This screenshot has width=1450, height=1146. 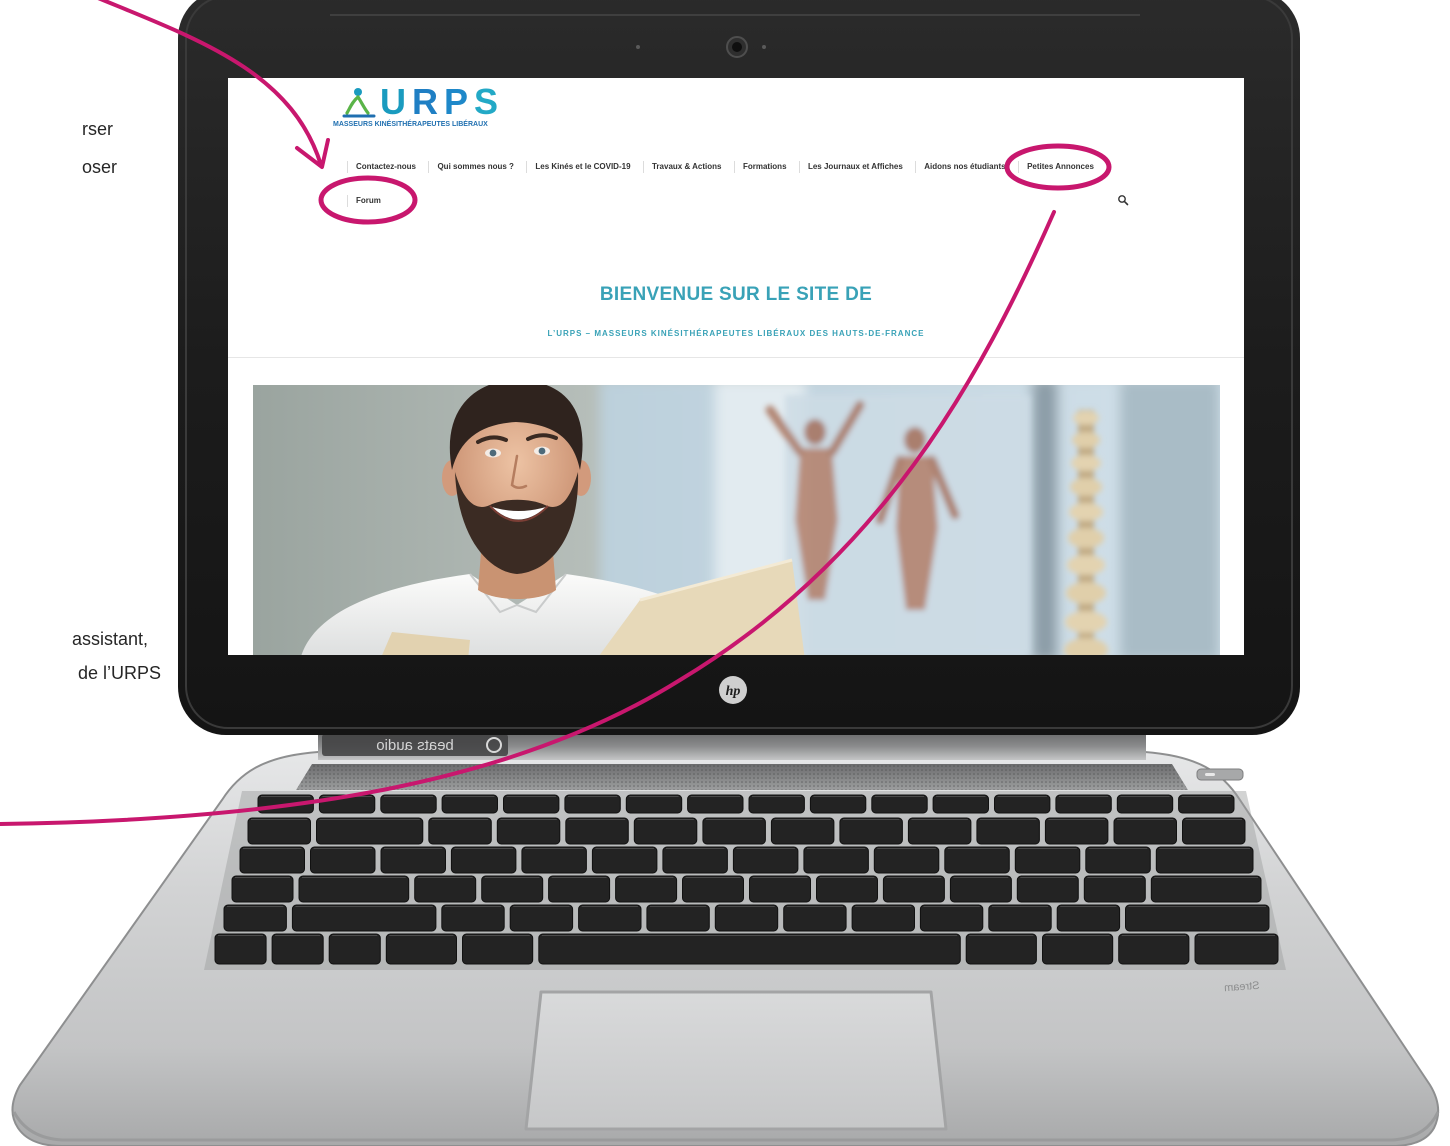 I want to click on nav-item-training: Formations, so click(x=760, y=167).